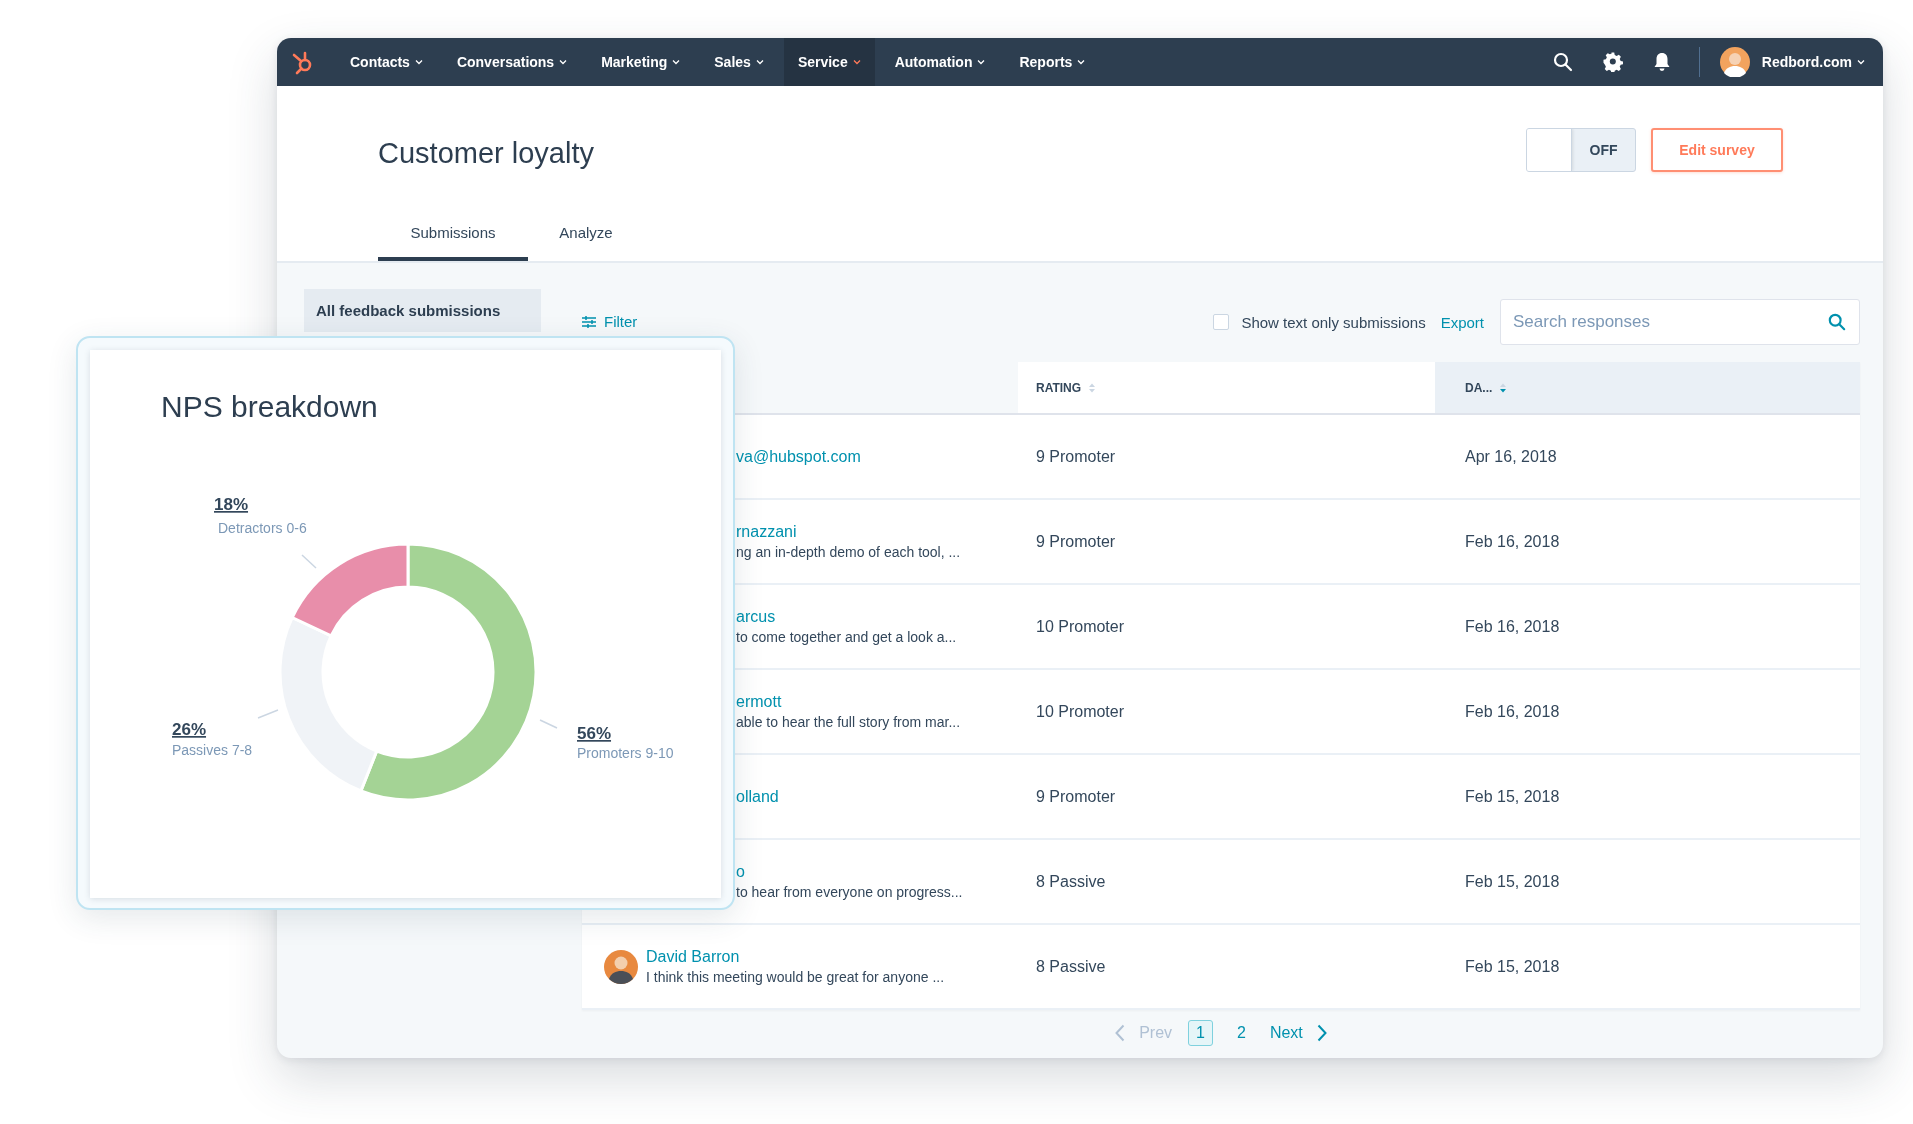 This screenshot has width=1913, height=1124. Describe the element at coordinates (829, 62) in the screenshot. I see `nav-menu-item: Service` at that location.